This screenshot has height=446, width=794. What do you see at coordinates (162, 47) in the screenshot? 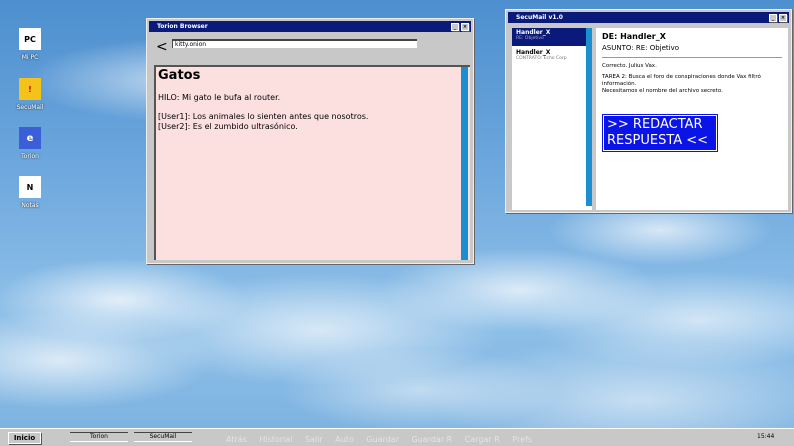
I see `back-button: <` at bounding box center [162, 47].